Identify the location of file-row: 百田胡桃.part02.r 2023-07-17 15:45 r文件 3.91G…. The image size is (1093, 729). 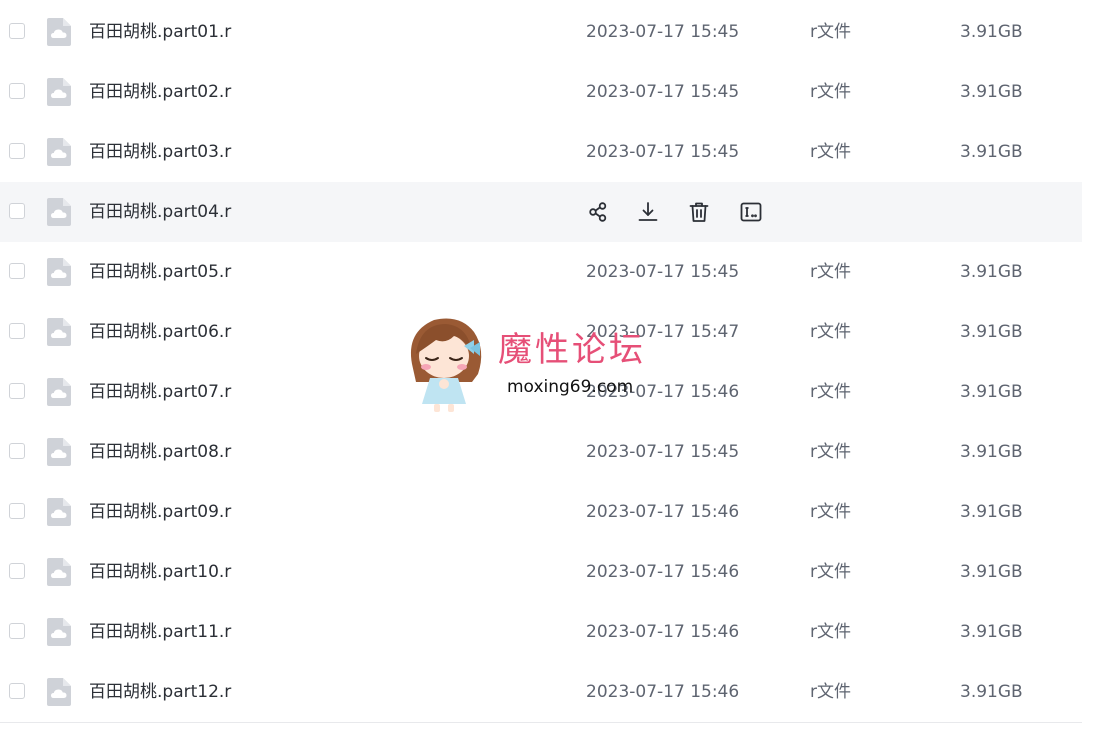
(541, 92).